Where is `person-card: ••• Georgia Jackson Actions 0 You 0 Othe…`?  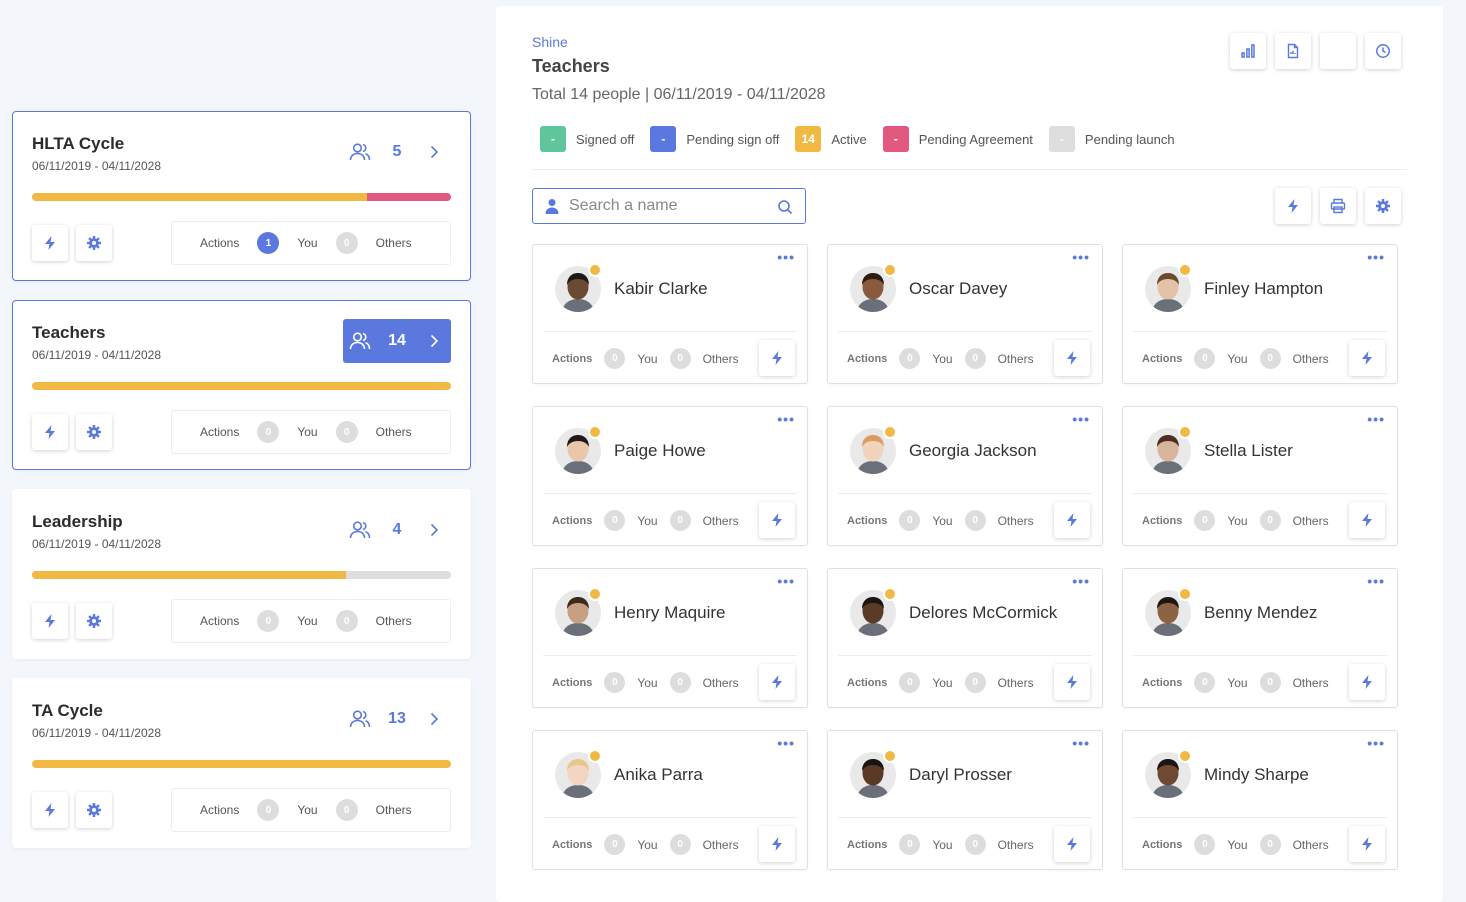
person-card: ••• Georgia Jackson Actions 0 You 0 Othe… is located at coordinates (965, 476).